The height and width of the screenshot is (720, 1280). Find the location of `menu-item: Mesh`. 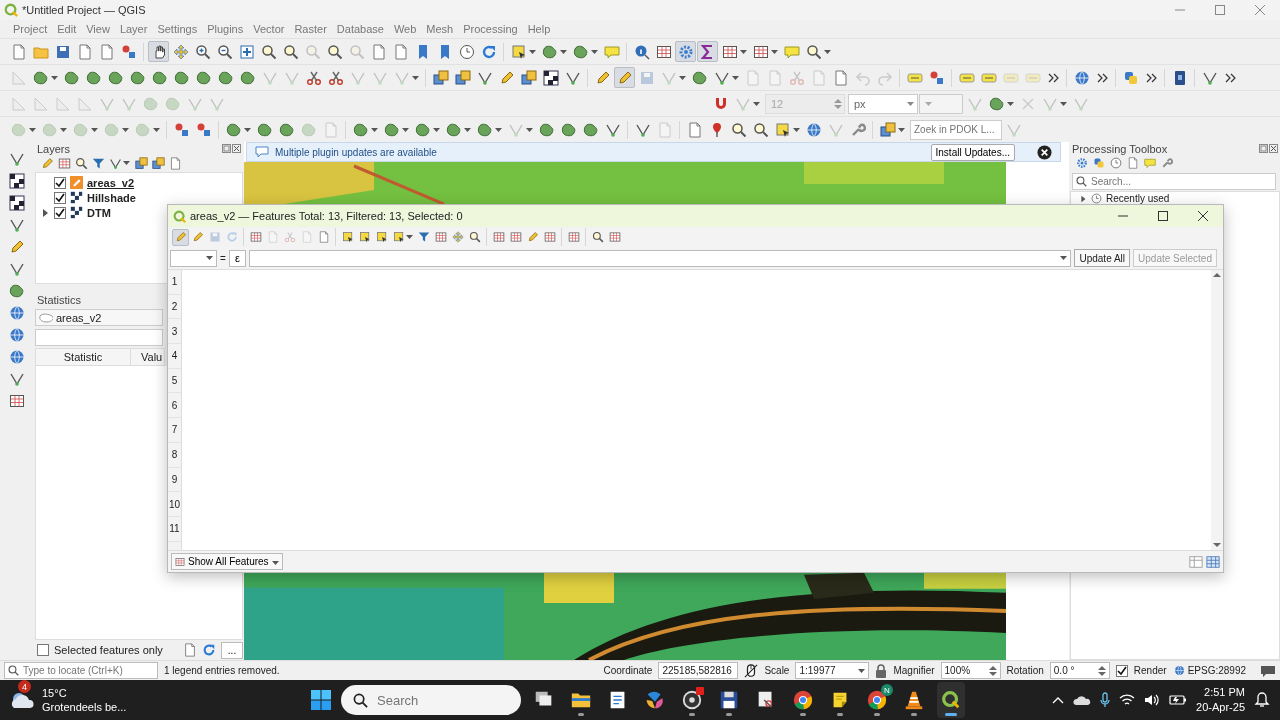

menu-item: Mesh is located at coordinates (440, 29).